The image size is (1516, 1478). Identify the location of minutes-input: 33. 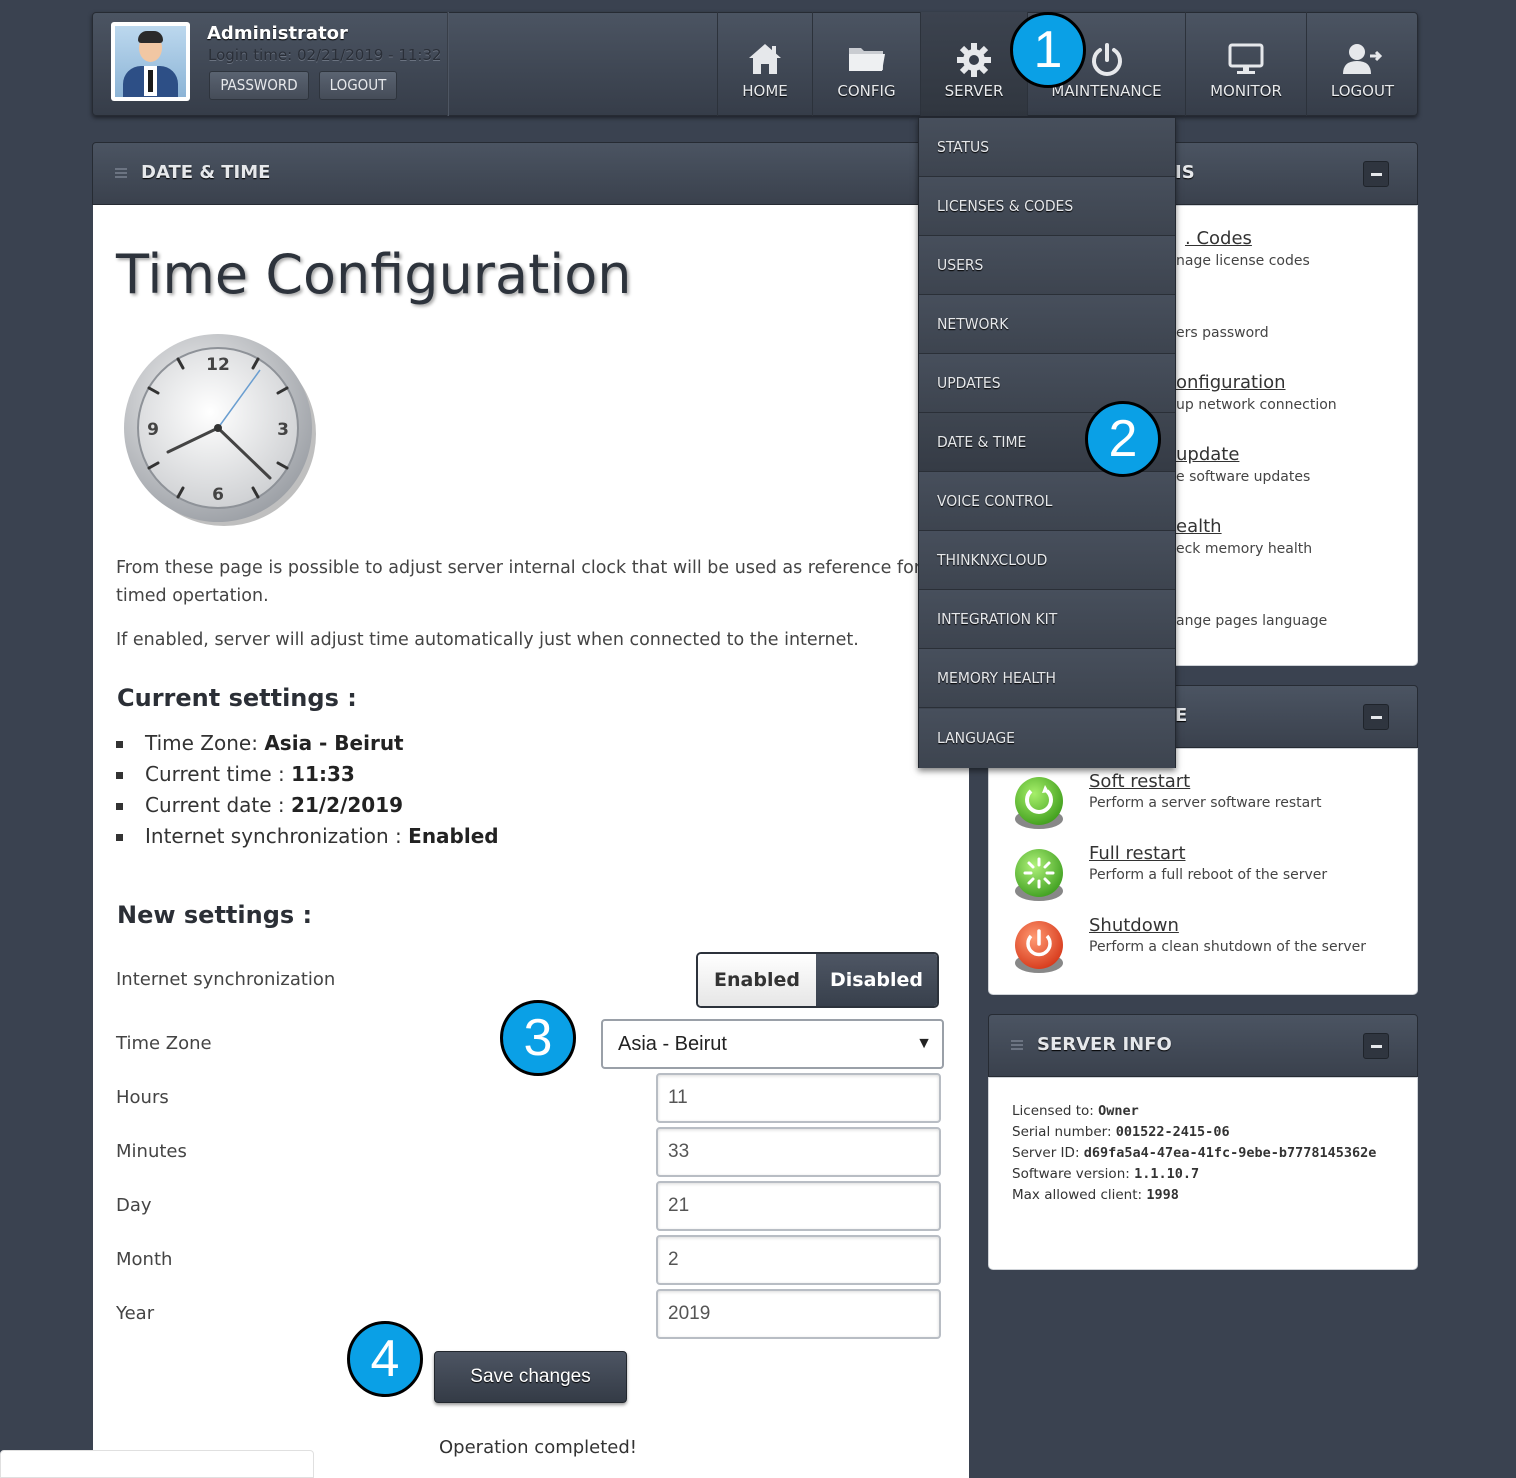
(798, 1152).